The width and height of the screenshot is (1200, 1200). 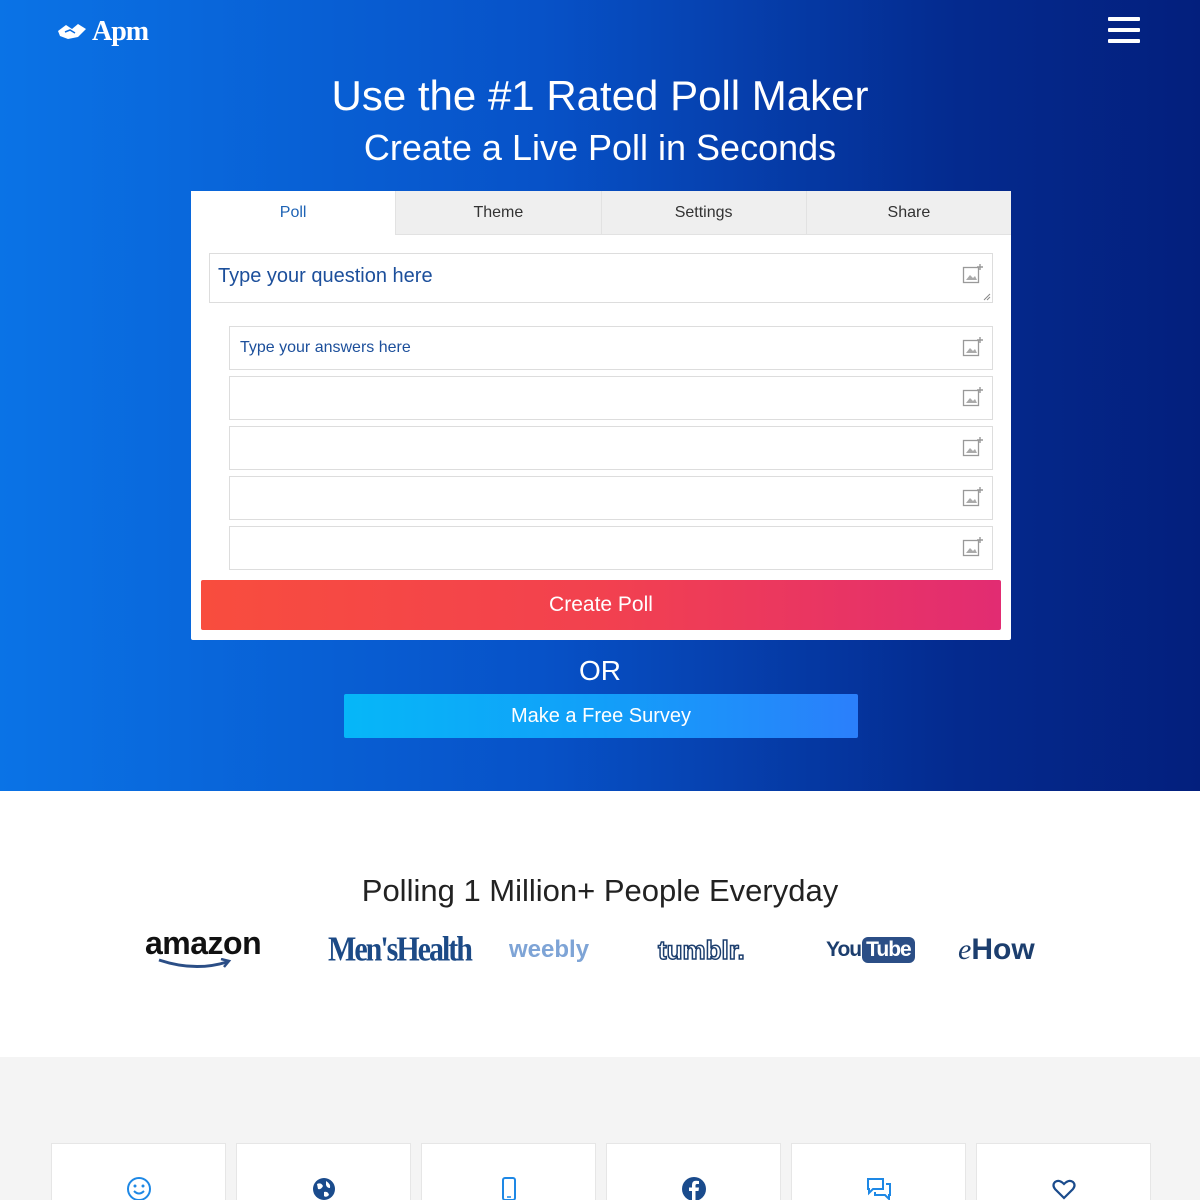 I want to click on hero-subtitle: Create a Live Poll in Seconds, so click(x=600, y=147).